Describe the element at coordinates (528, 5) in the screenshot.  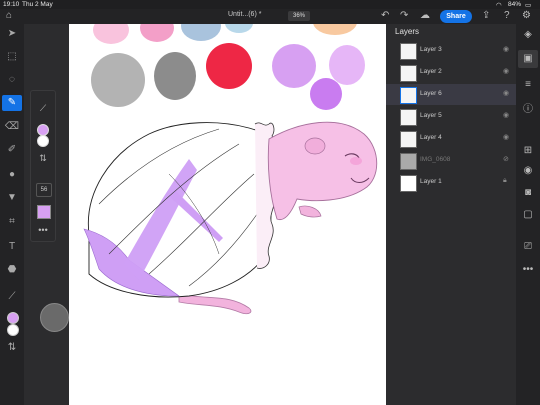
I see `battery-icon: ▭` at that location.